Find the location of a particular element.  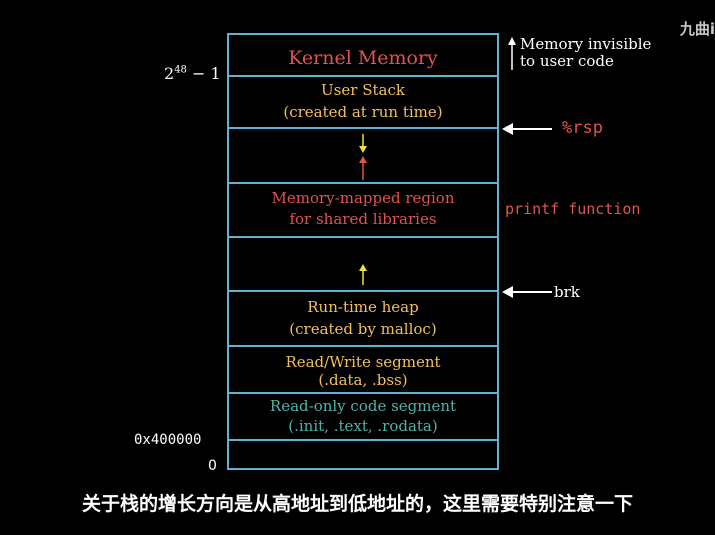

user-stack-label: User Stack is located at coordinates (363, 90).